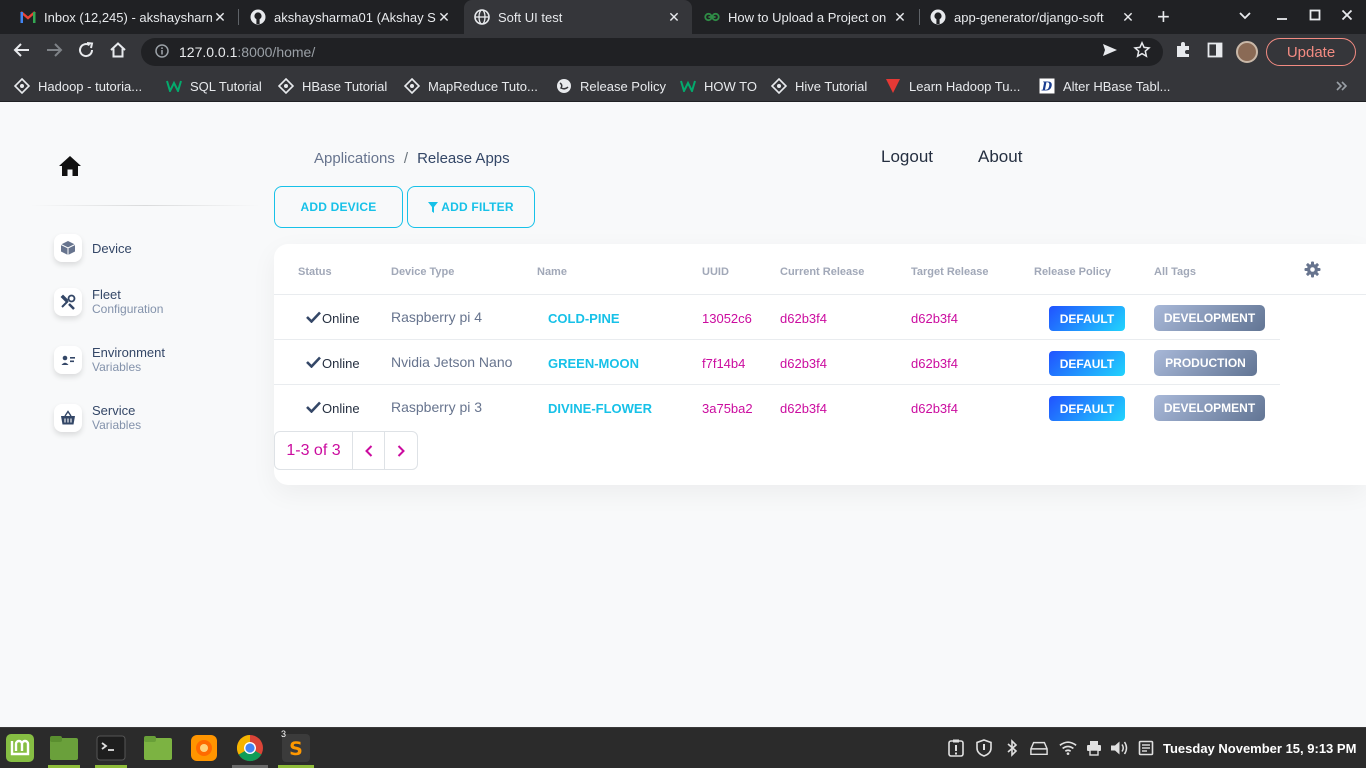 Image resolution: width=1366 pixels, height=768 pixels. What do you see at coordinates (28, 17) in the screenshot?
I see `gmail-icon` at bounding box center [28, 17].